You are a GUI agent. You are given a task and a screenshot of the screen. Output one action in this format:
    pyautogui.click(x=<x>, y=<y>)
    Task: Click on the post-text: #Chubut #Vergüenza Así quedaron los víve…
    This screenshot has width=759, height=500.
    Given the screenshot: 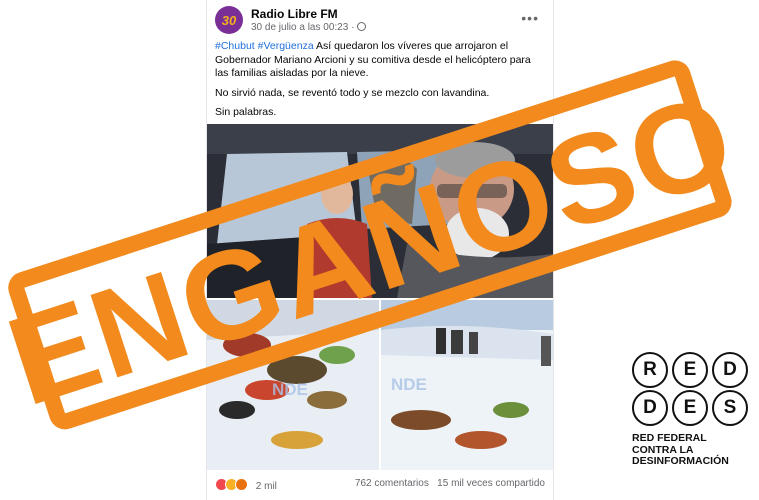 What is the action you would take?
    pyautogui.click(x=379, y=83)
    